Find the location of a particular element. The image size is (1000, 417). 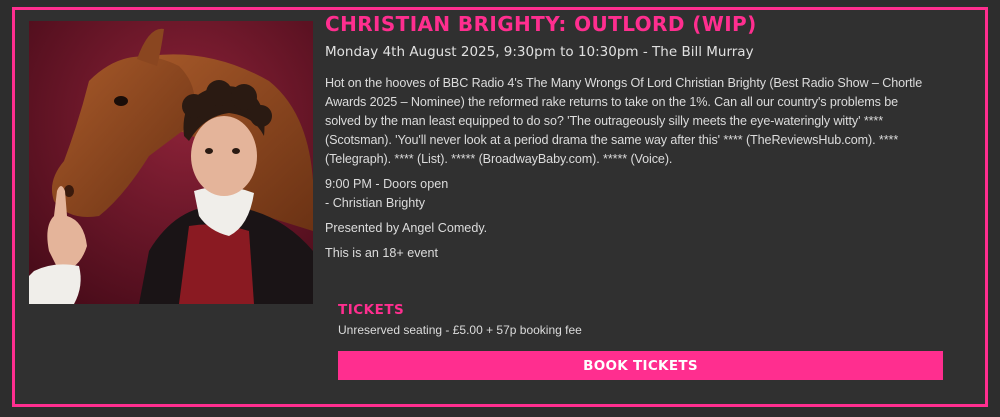

age-notice: This is an 18+ event is located at coordinates (382, 253).